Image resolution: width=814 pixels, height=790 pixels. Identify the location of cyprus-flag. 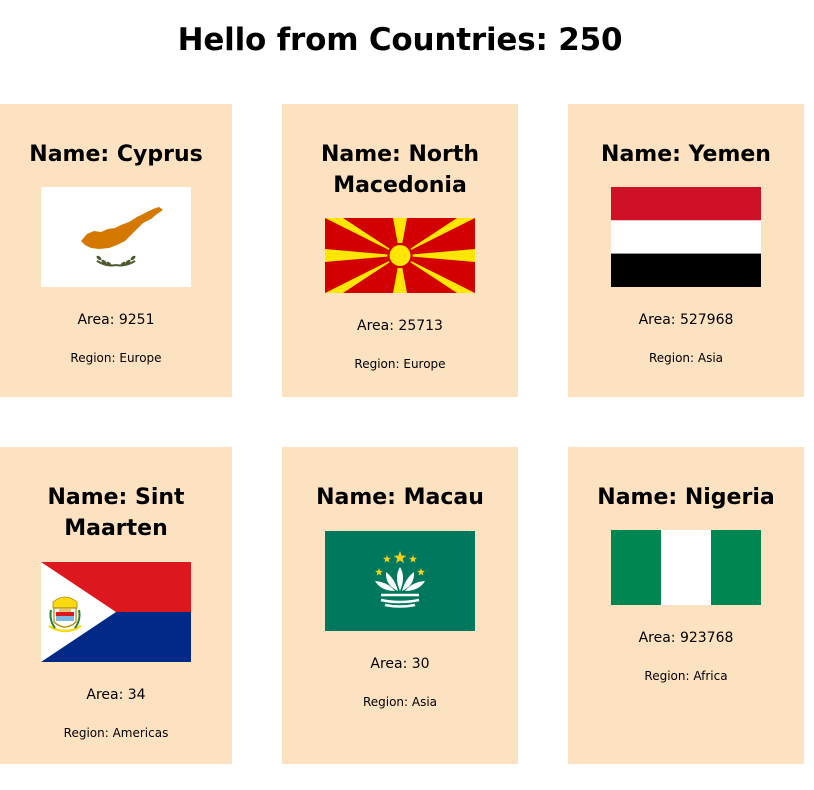
(116, 237).